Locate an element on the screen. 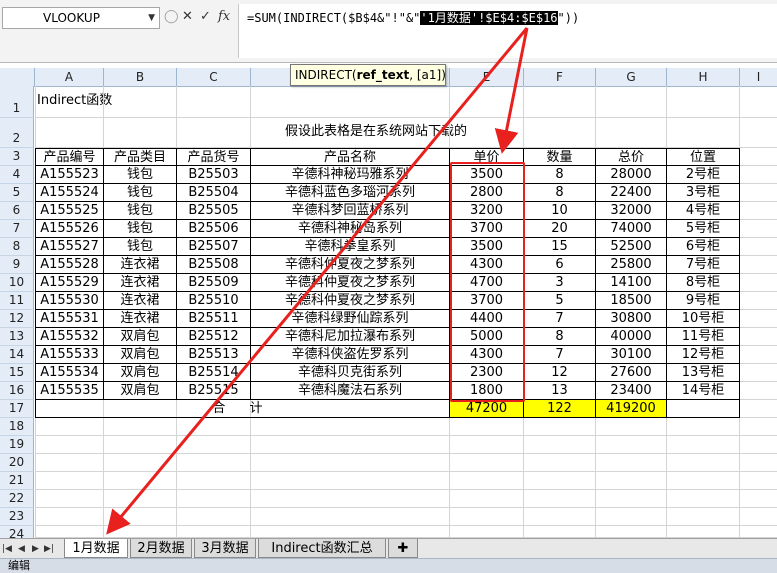 Image resolution: width=777 pixels, height=573 pixels. table-cell: 14号柜 is located at coordinates (703, 391).